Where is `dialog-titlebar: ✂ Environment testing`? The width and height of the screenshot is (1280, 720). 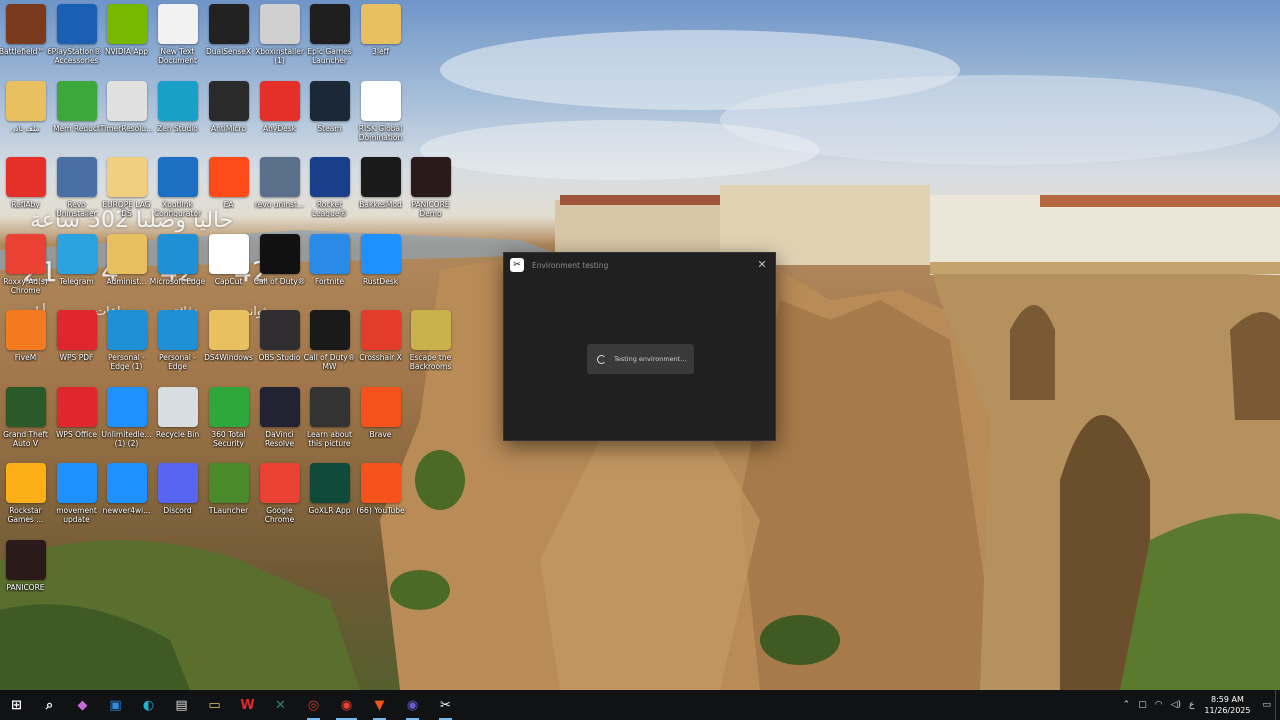 dialog-titlebar: ✂ Environment testing is located at coordinates (639, 265).